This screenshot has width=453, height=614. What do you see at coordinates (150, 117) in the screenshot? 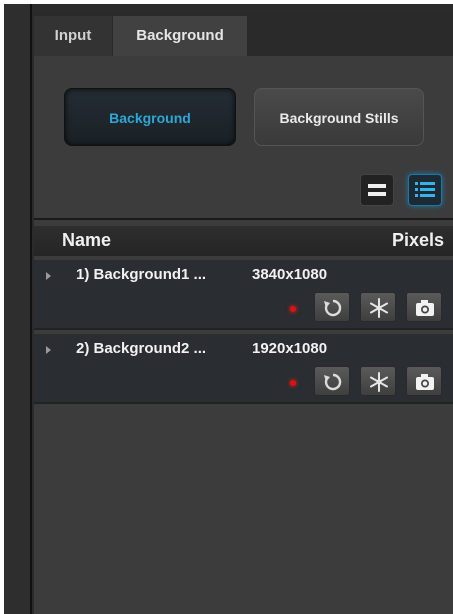
I see `background-mode-button: Background` at bounding box center [150, 117].